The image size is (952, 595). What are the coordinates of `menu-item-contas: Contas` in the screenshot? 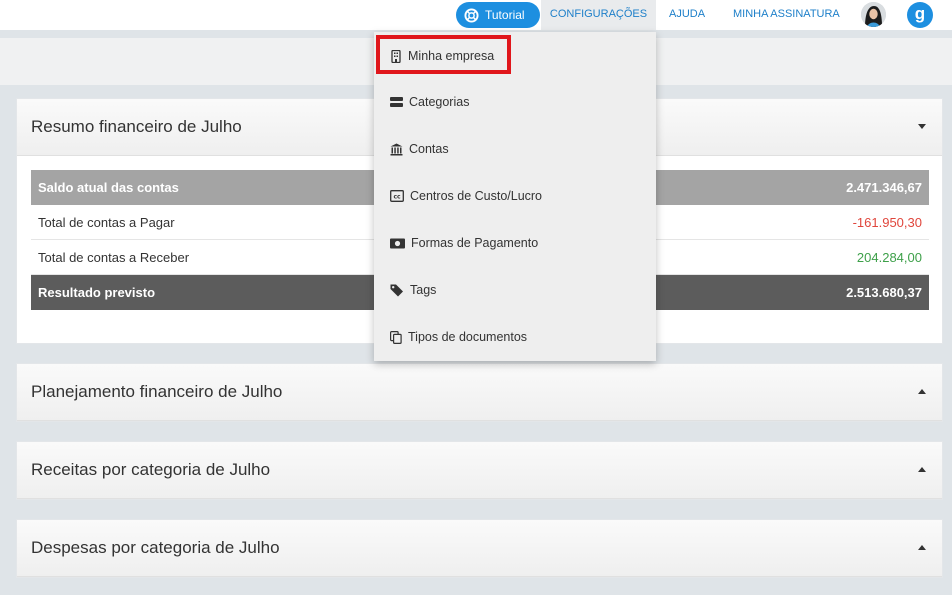 It's located at (419, 149).